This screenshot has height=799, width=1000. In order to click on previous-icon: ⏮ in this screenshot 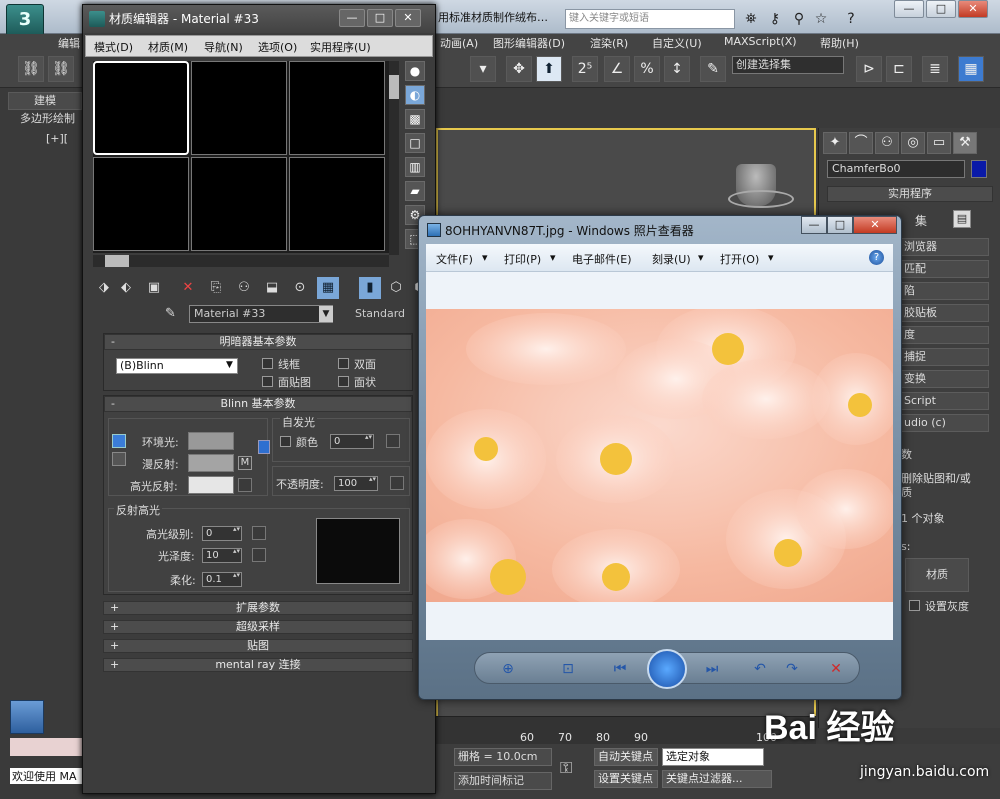, I will do `click(620, 669)`.